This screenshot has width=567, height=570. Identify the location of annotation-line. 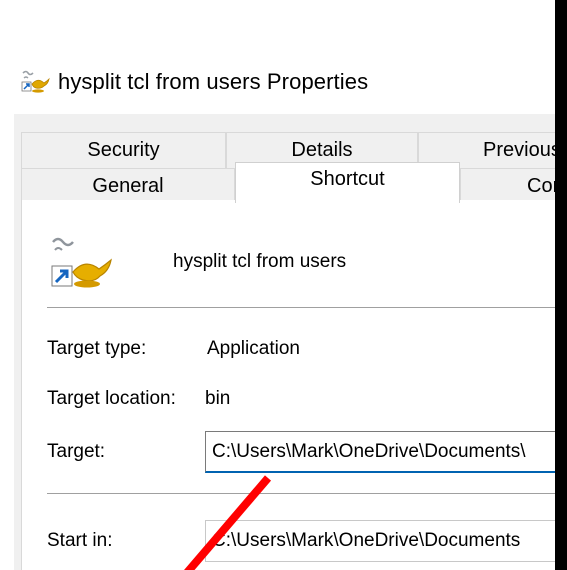
(228, 522).